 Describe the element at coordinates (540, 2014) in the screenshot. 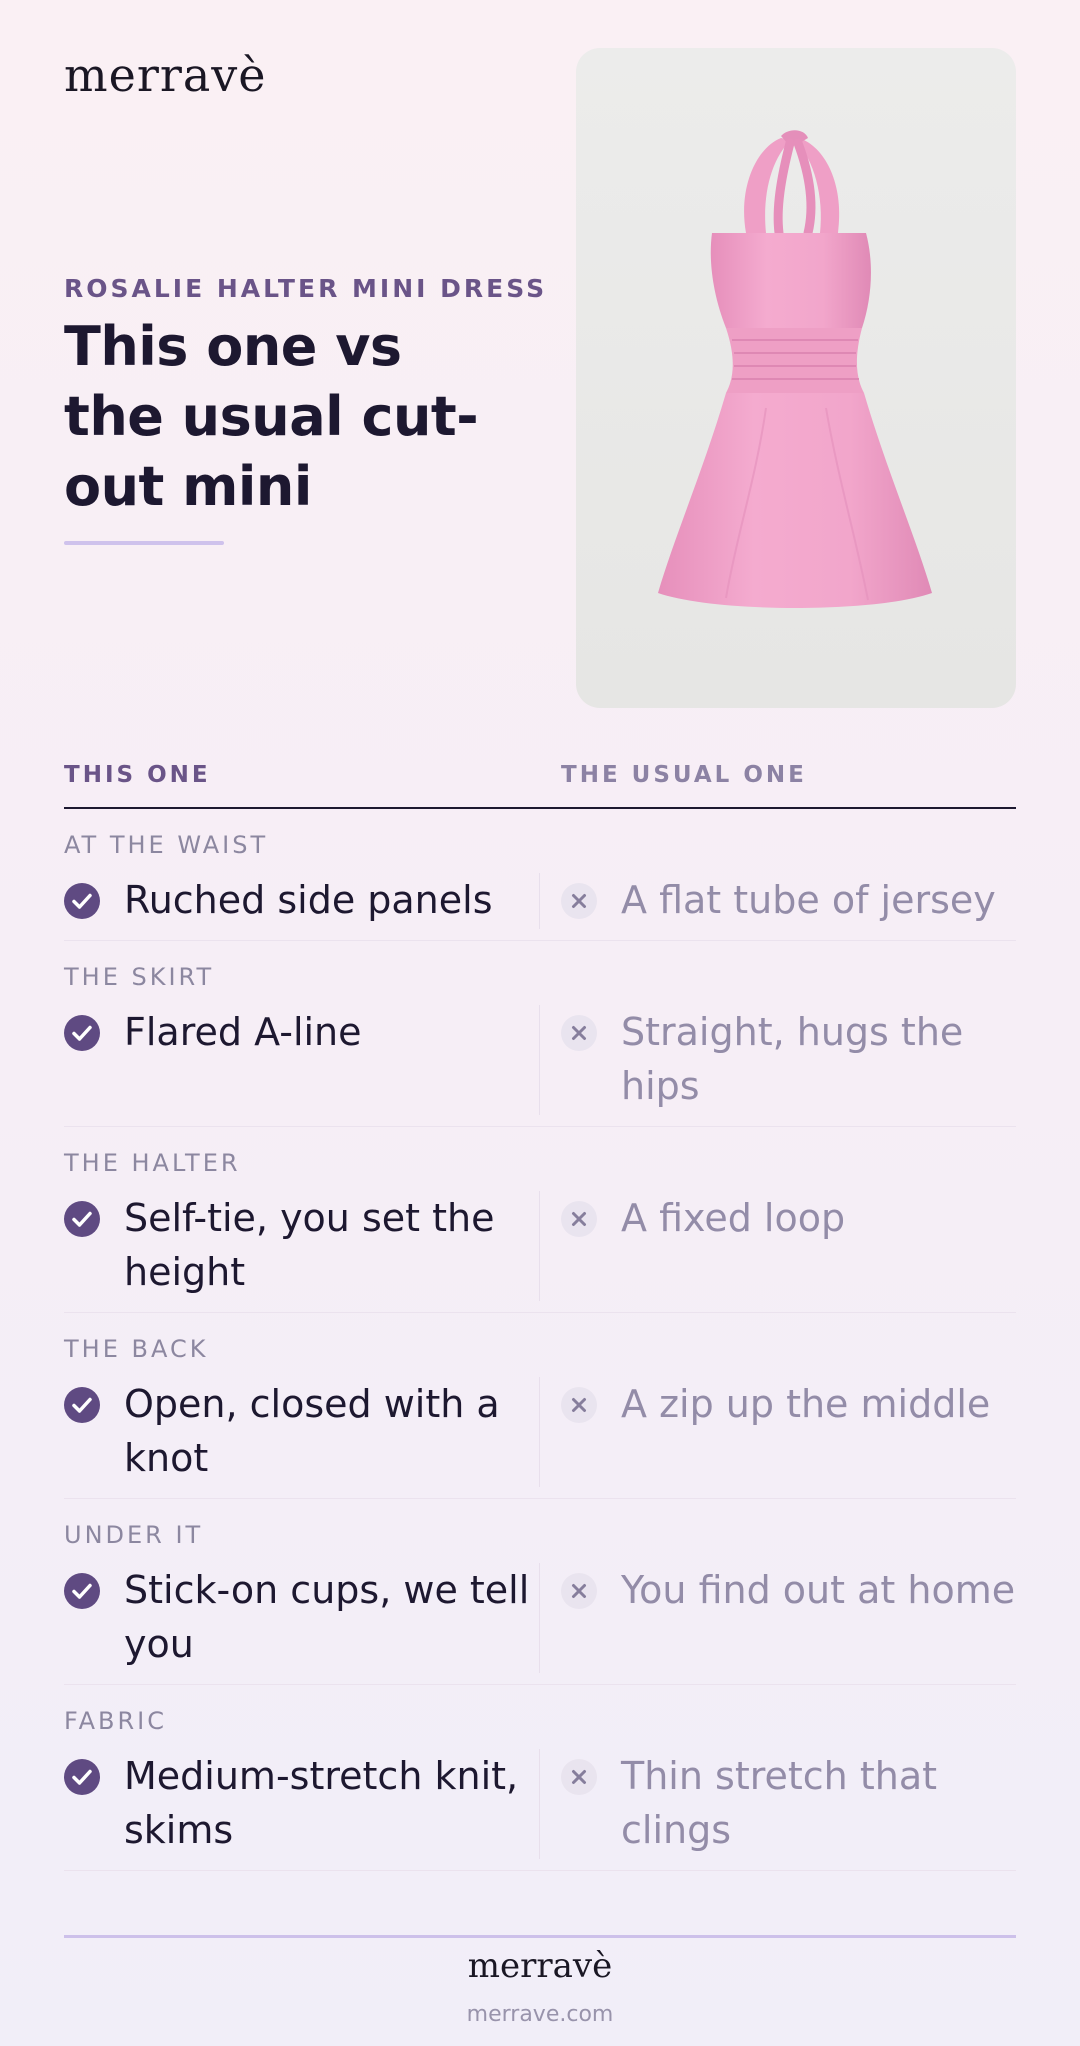

I see `footer-website-link: merrave.com` at that location.